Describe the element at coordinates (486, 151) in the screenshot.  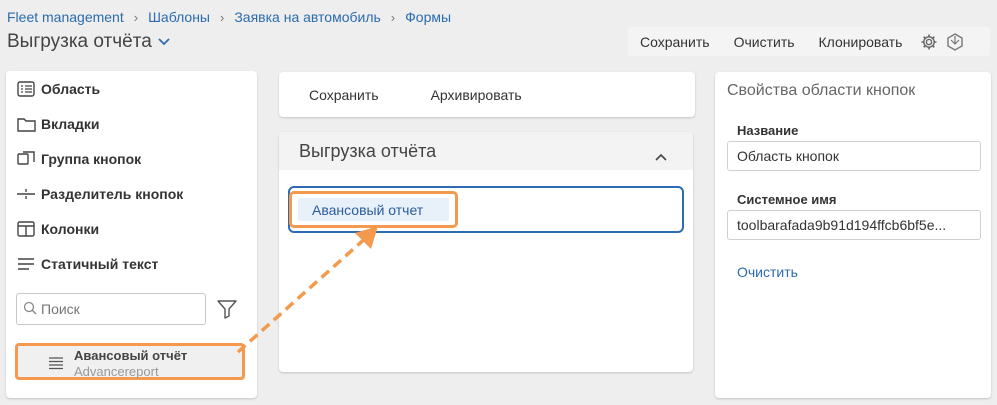
I see `section-header: Выгрузка отчёта` at that location.